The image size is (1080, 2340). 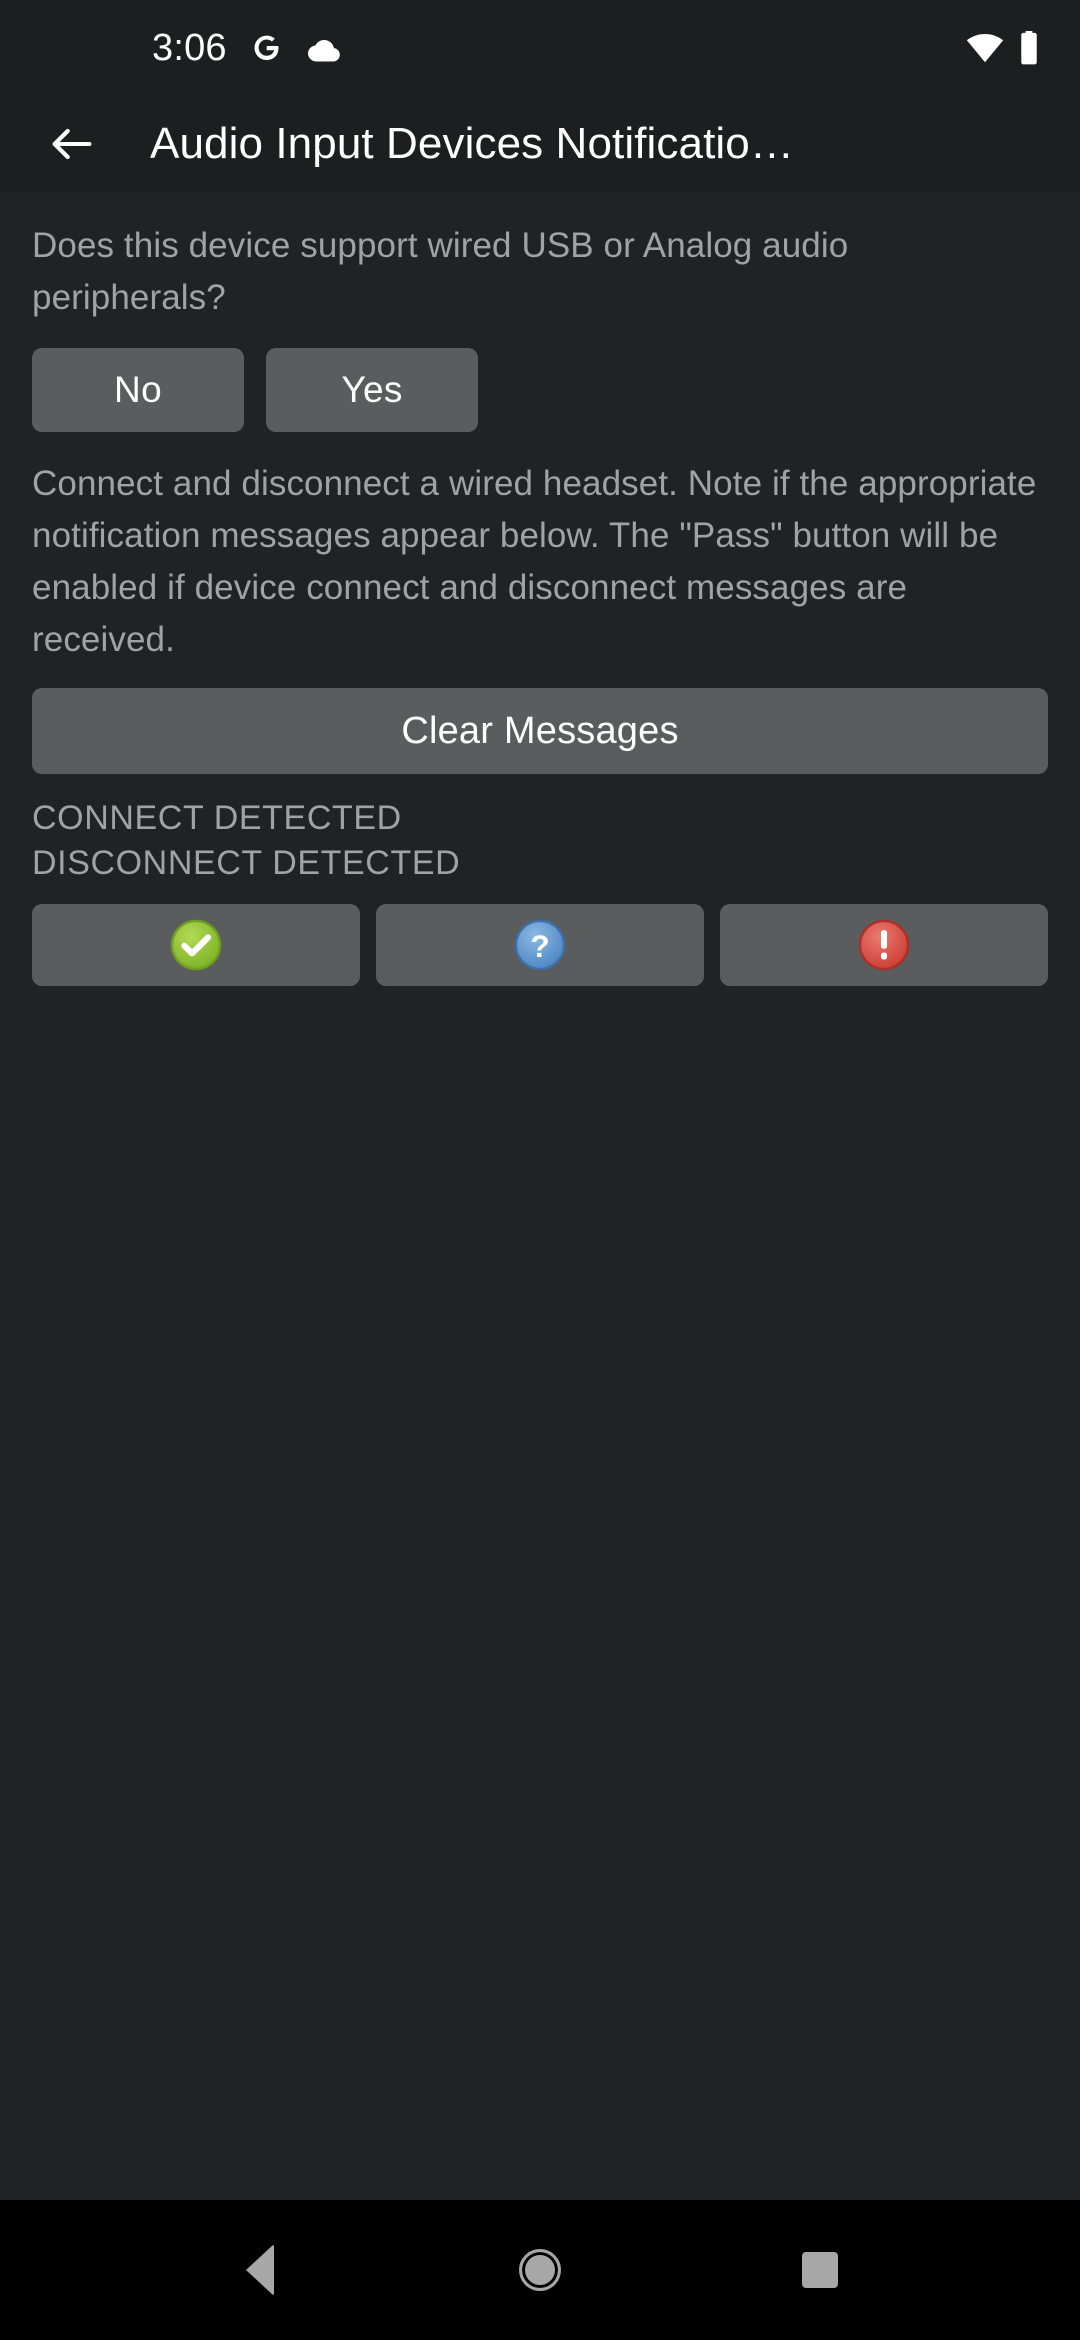 What do you see at coordinates (985, 48) in the screenshot?
I see `wifi-icon` at bounding box center [985, 48].